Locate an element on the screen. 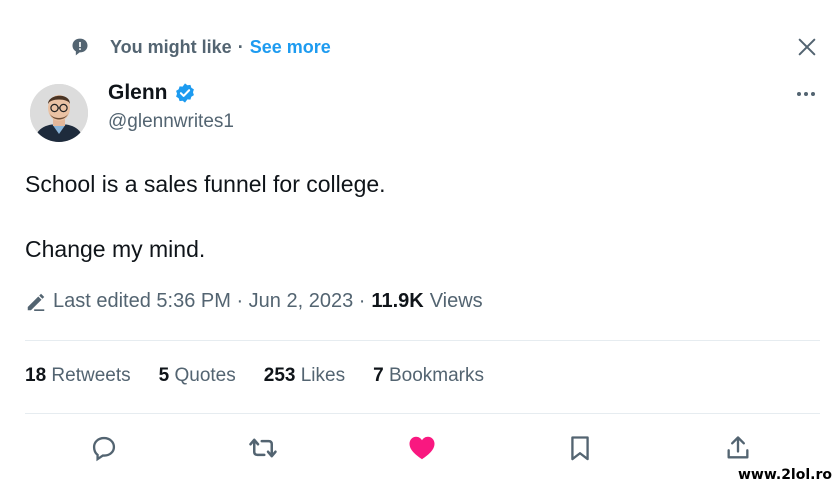  retweet-icon is located at coordinates (263, 448).